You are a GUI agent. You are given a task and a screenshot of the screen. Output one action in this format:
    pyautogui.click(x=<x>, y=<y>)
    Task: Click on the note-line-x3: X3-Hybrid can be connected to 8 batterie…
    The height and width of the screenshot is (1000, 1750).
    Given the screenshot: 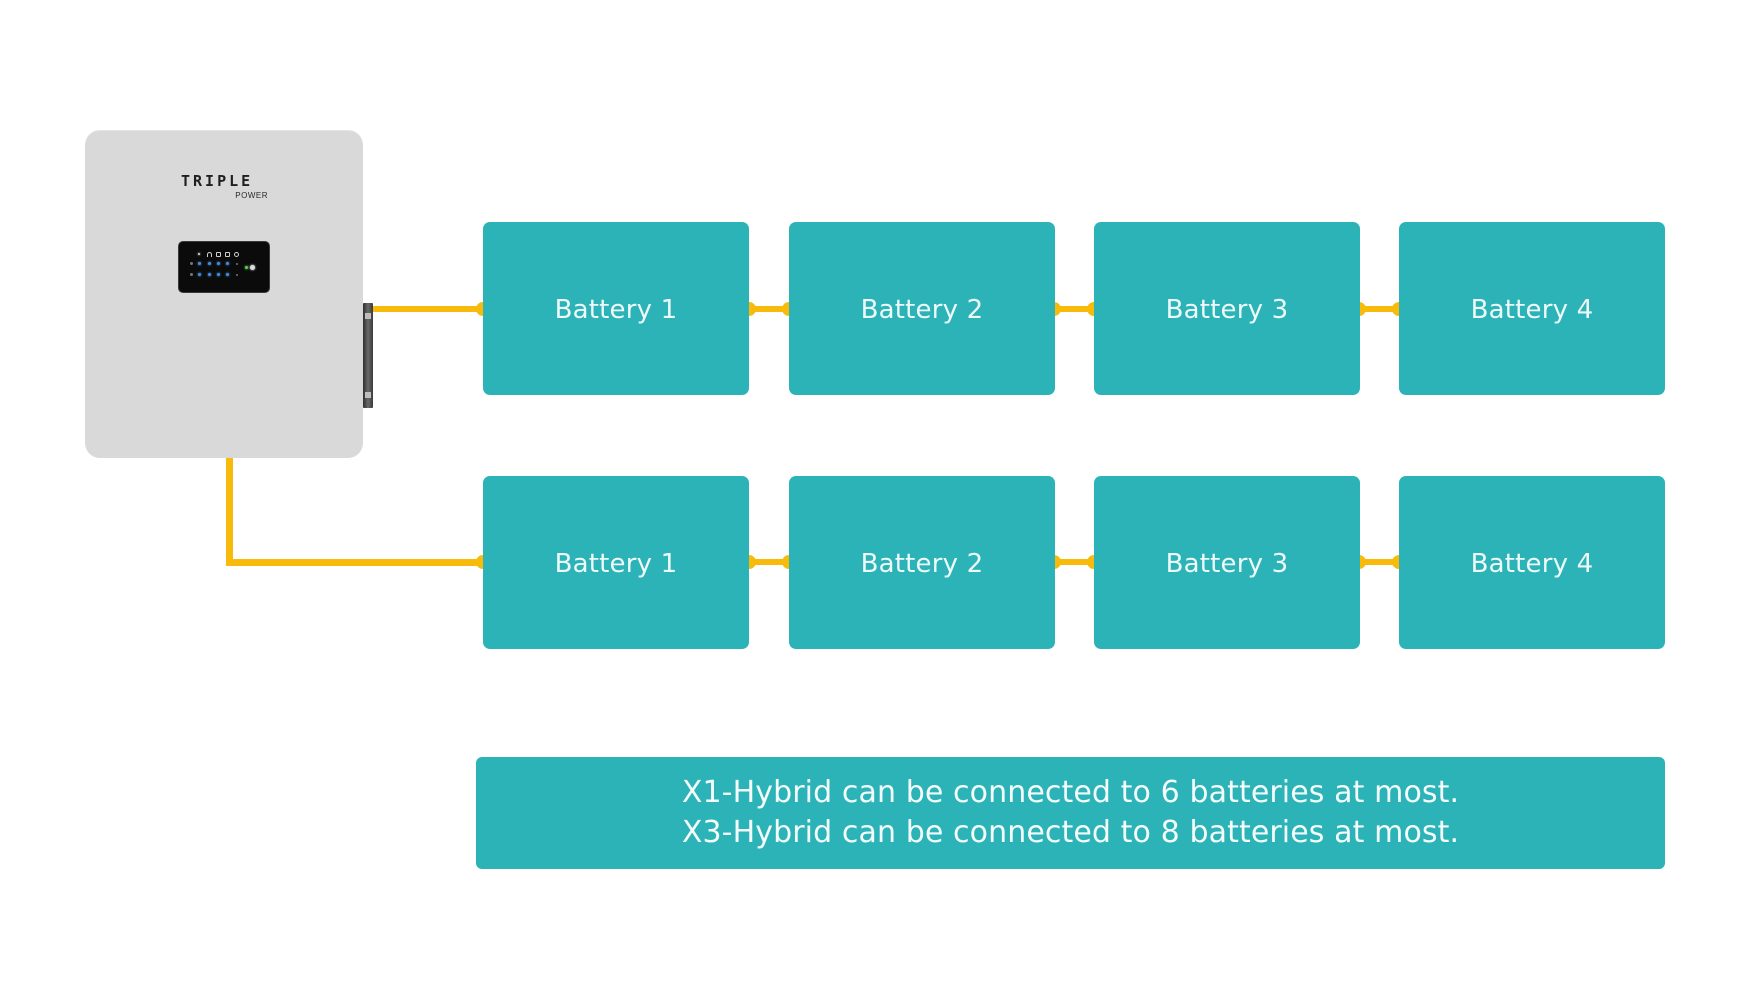 What is the action you would take?
    pyautogui.click(x=1070, y=832)
    